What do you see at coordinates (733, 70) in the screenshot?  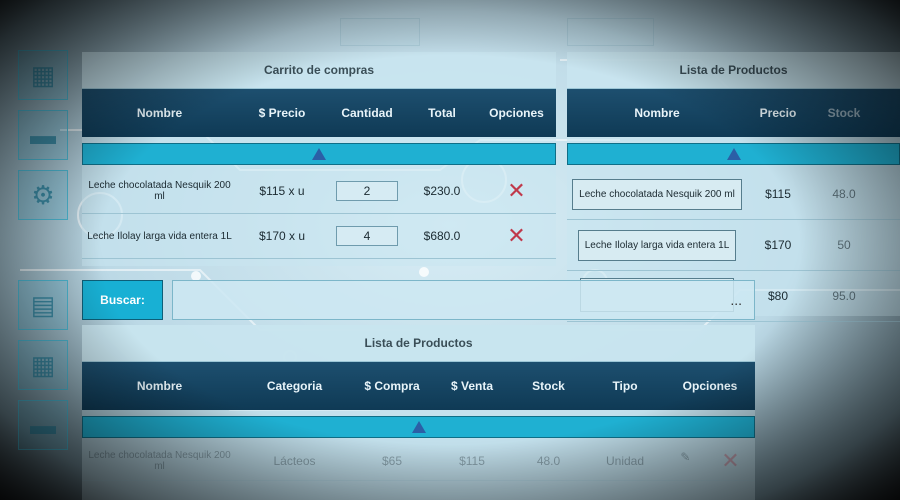 I see `side-product-title: Lista de Productos` at bounding box center [733, 70].